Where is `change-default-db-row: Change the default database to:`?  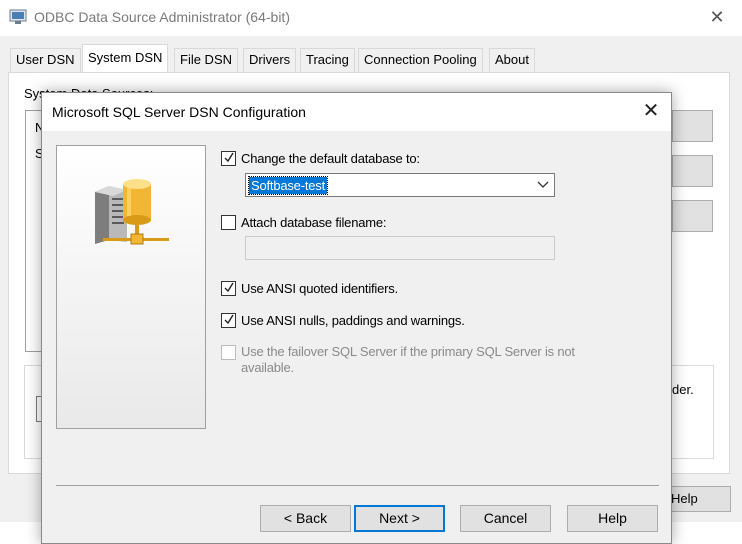 change-default-db-row: Change the default database to: is located at coordinates (381, 159).